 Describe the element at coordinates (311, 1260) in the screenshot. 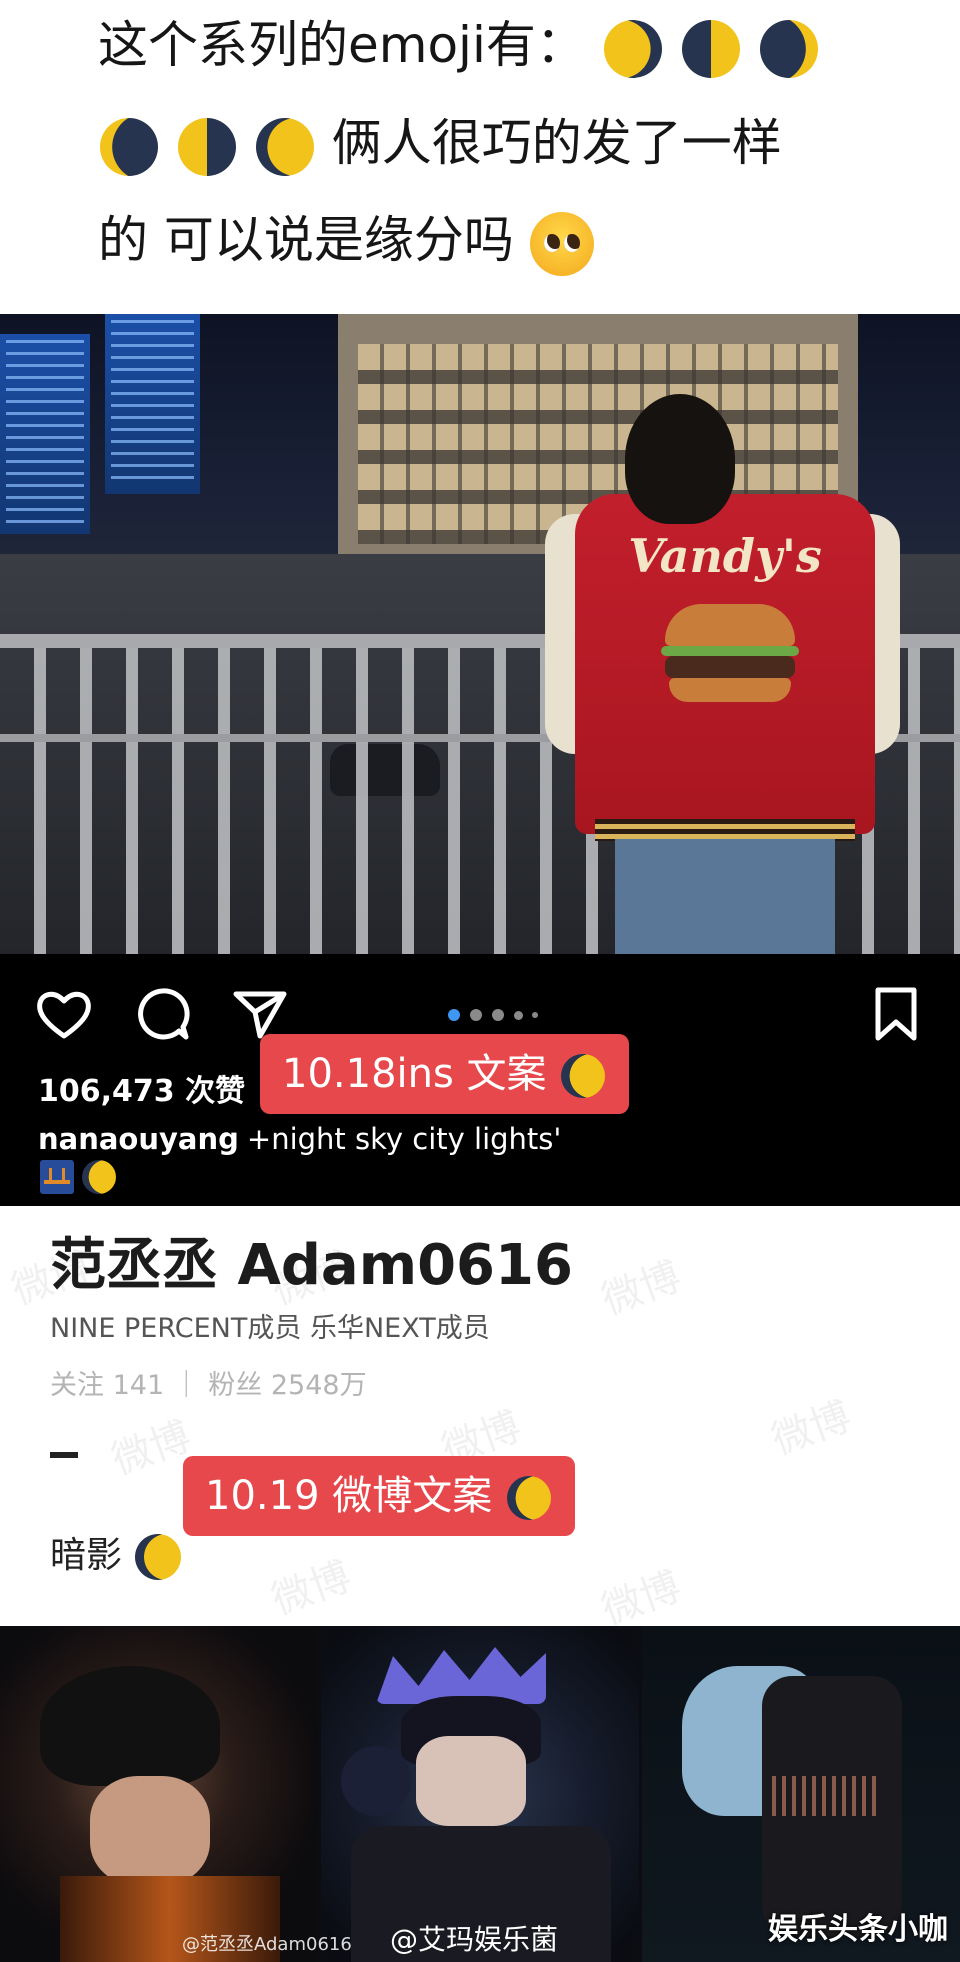

I see `weibo-username: 范丞丞 Adam0616` at that location.